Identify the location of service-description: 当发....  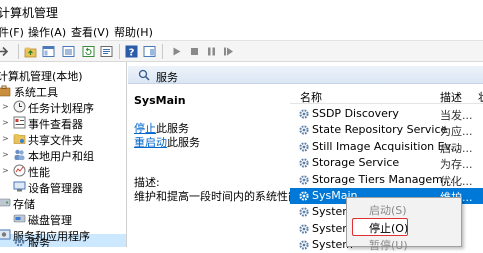
(456, 115).